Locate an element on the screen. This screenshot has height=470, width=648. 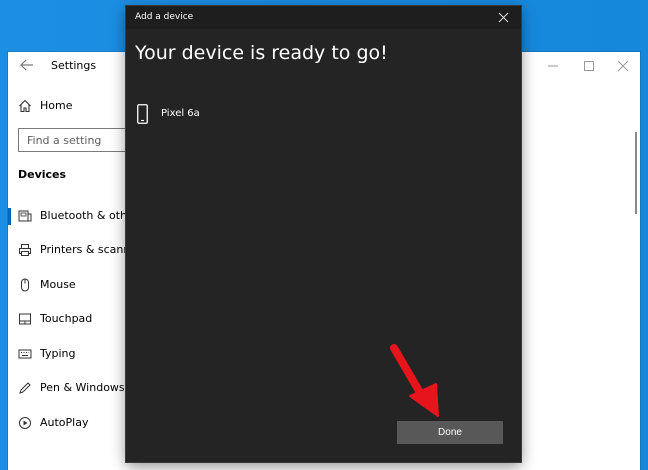
sidebar-item-printers: Printers & scanners is located at coordinates (77, 250).